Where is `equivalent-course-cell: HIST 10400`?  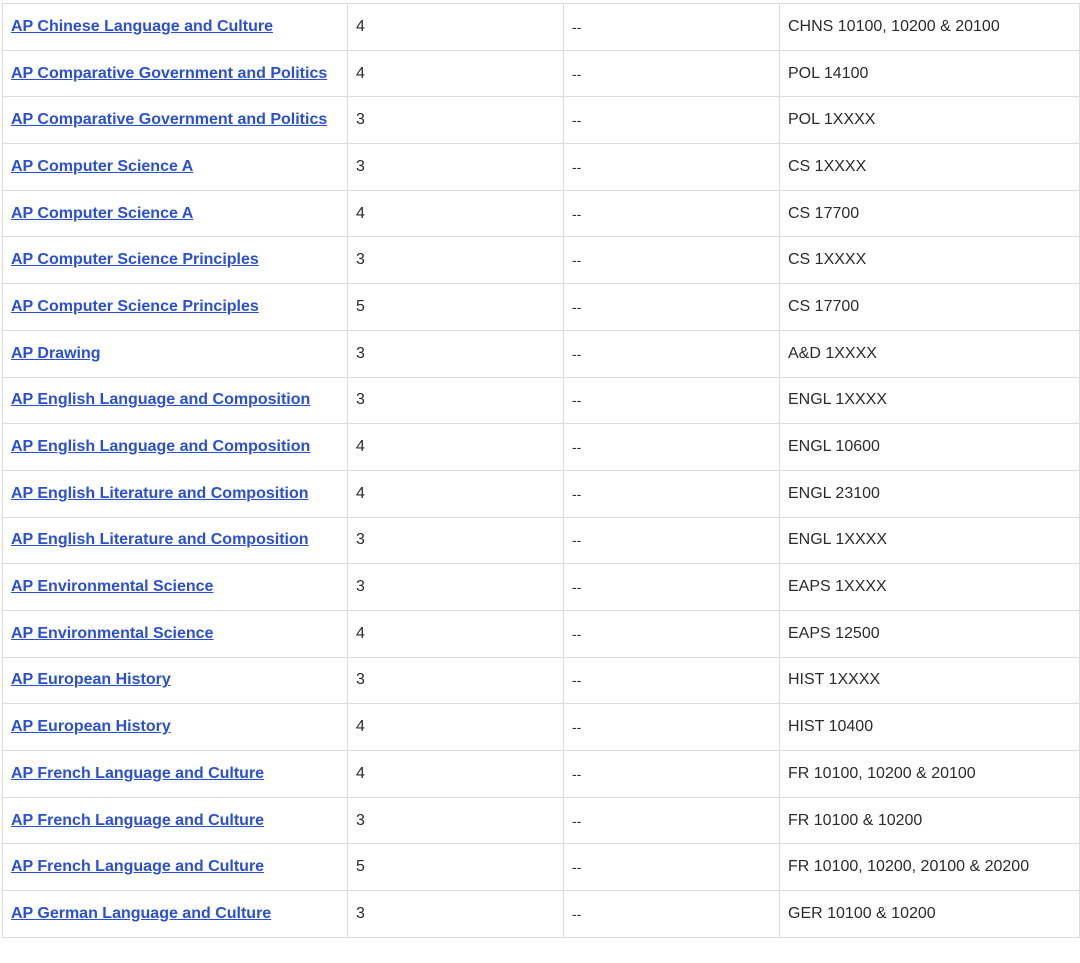
equivalent-course-cell: HIST 10400 is located at coordinates (929, 727).